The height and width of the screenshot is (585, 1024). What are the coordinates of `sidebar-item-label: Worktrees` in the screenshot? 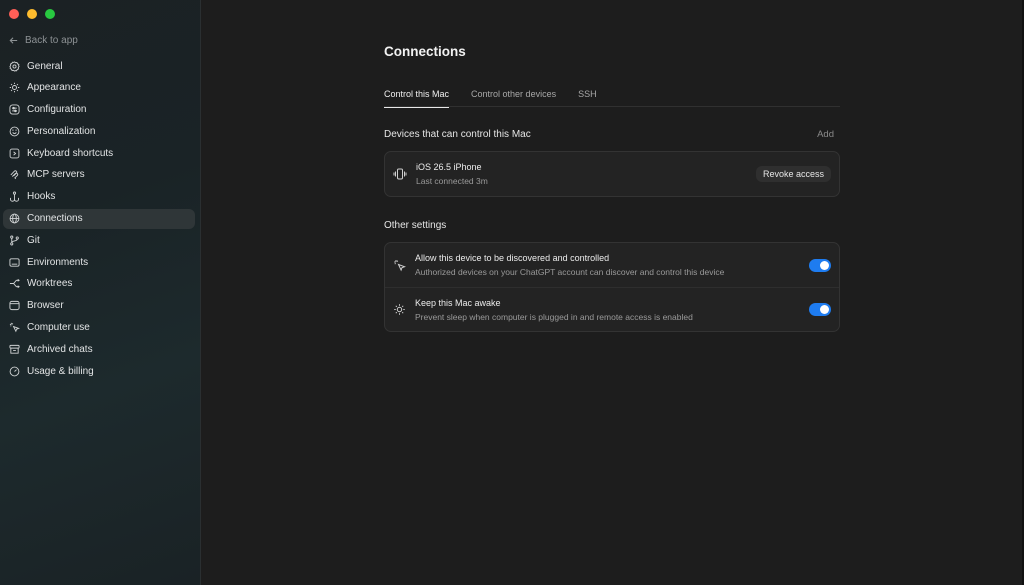 It's located at (50, 284).